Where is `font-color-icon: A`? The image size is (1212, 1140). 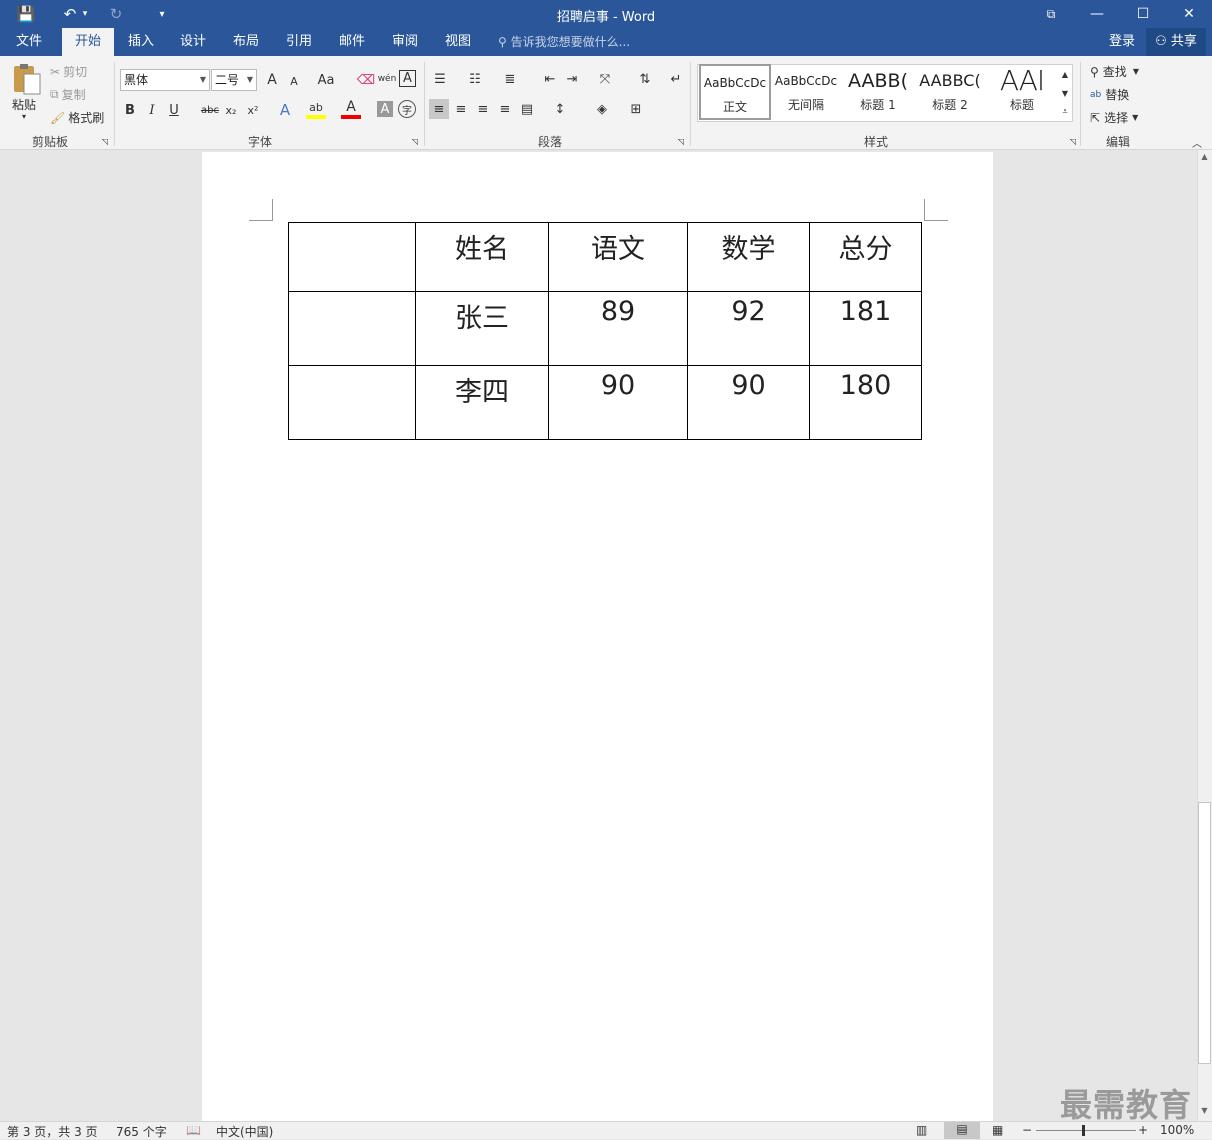 font-color-icon: A is located at coordinates (351, 109).